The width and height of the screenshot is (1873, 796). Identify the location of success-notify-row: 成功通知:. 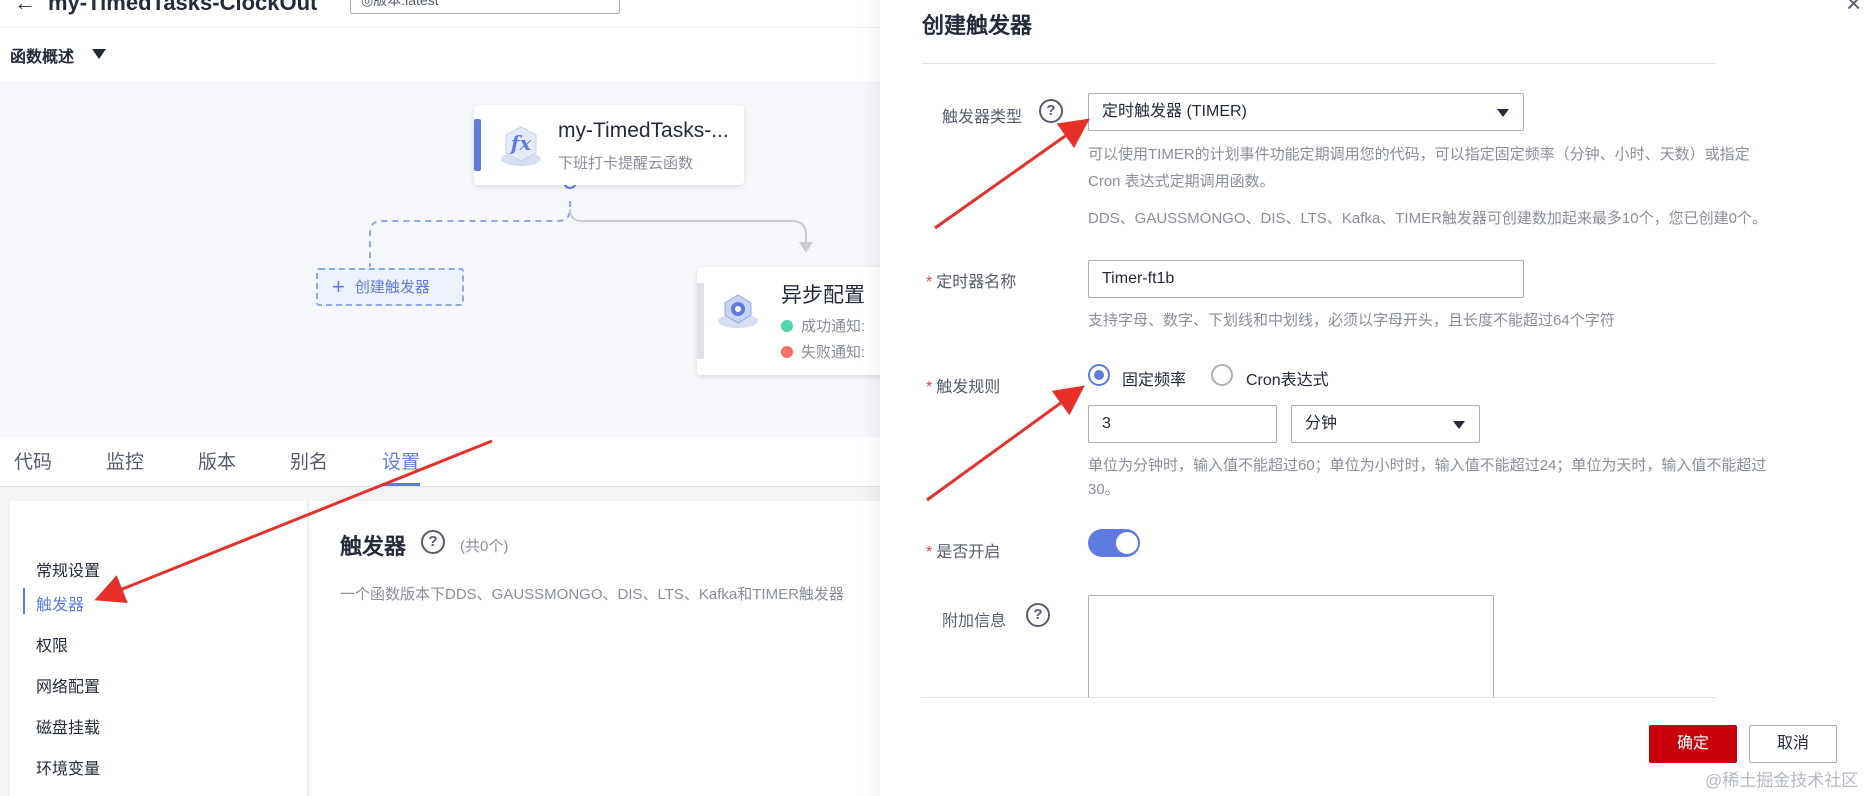
(823, 325).